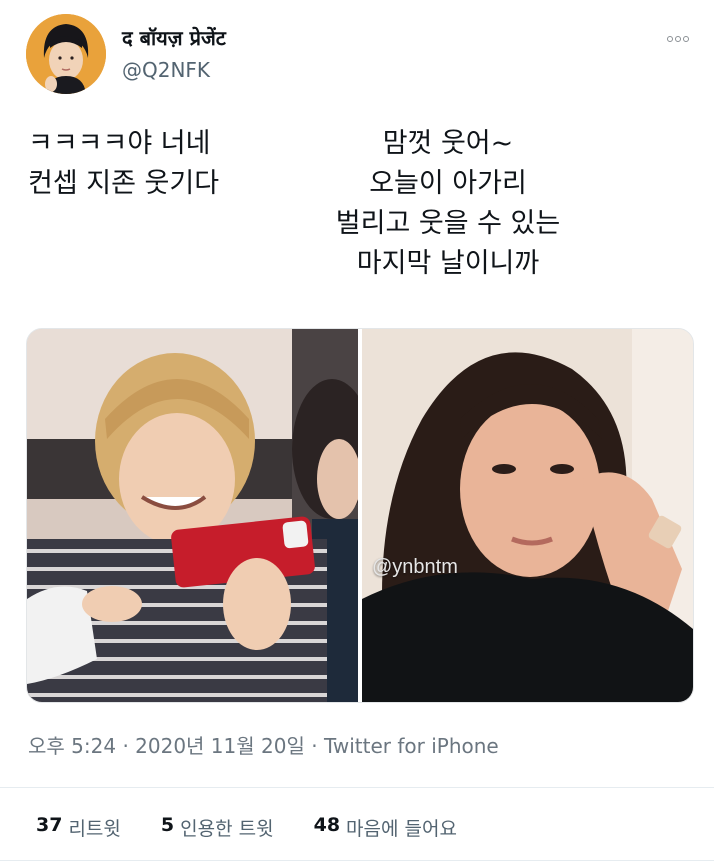  Describe the element at coordinates (167, 825) in the screenshot. I see `quotes-count: 5` at that location.